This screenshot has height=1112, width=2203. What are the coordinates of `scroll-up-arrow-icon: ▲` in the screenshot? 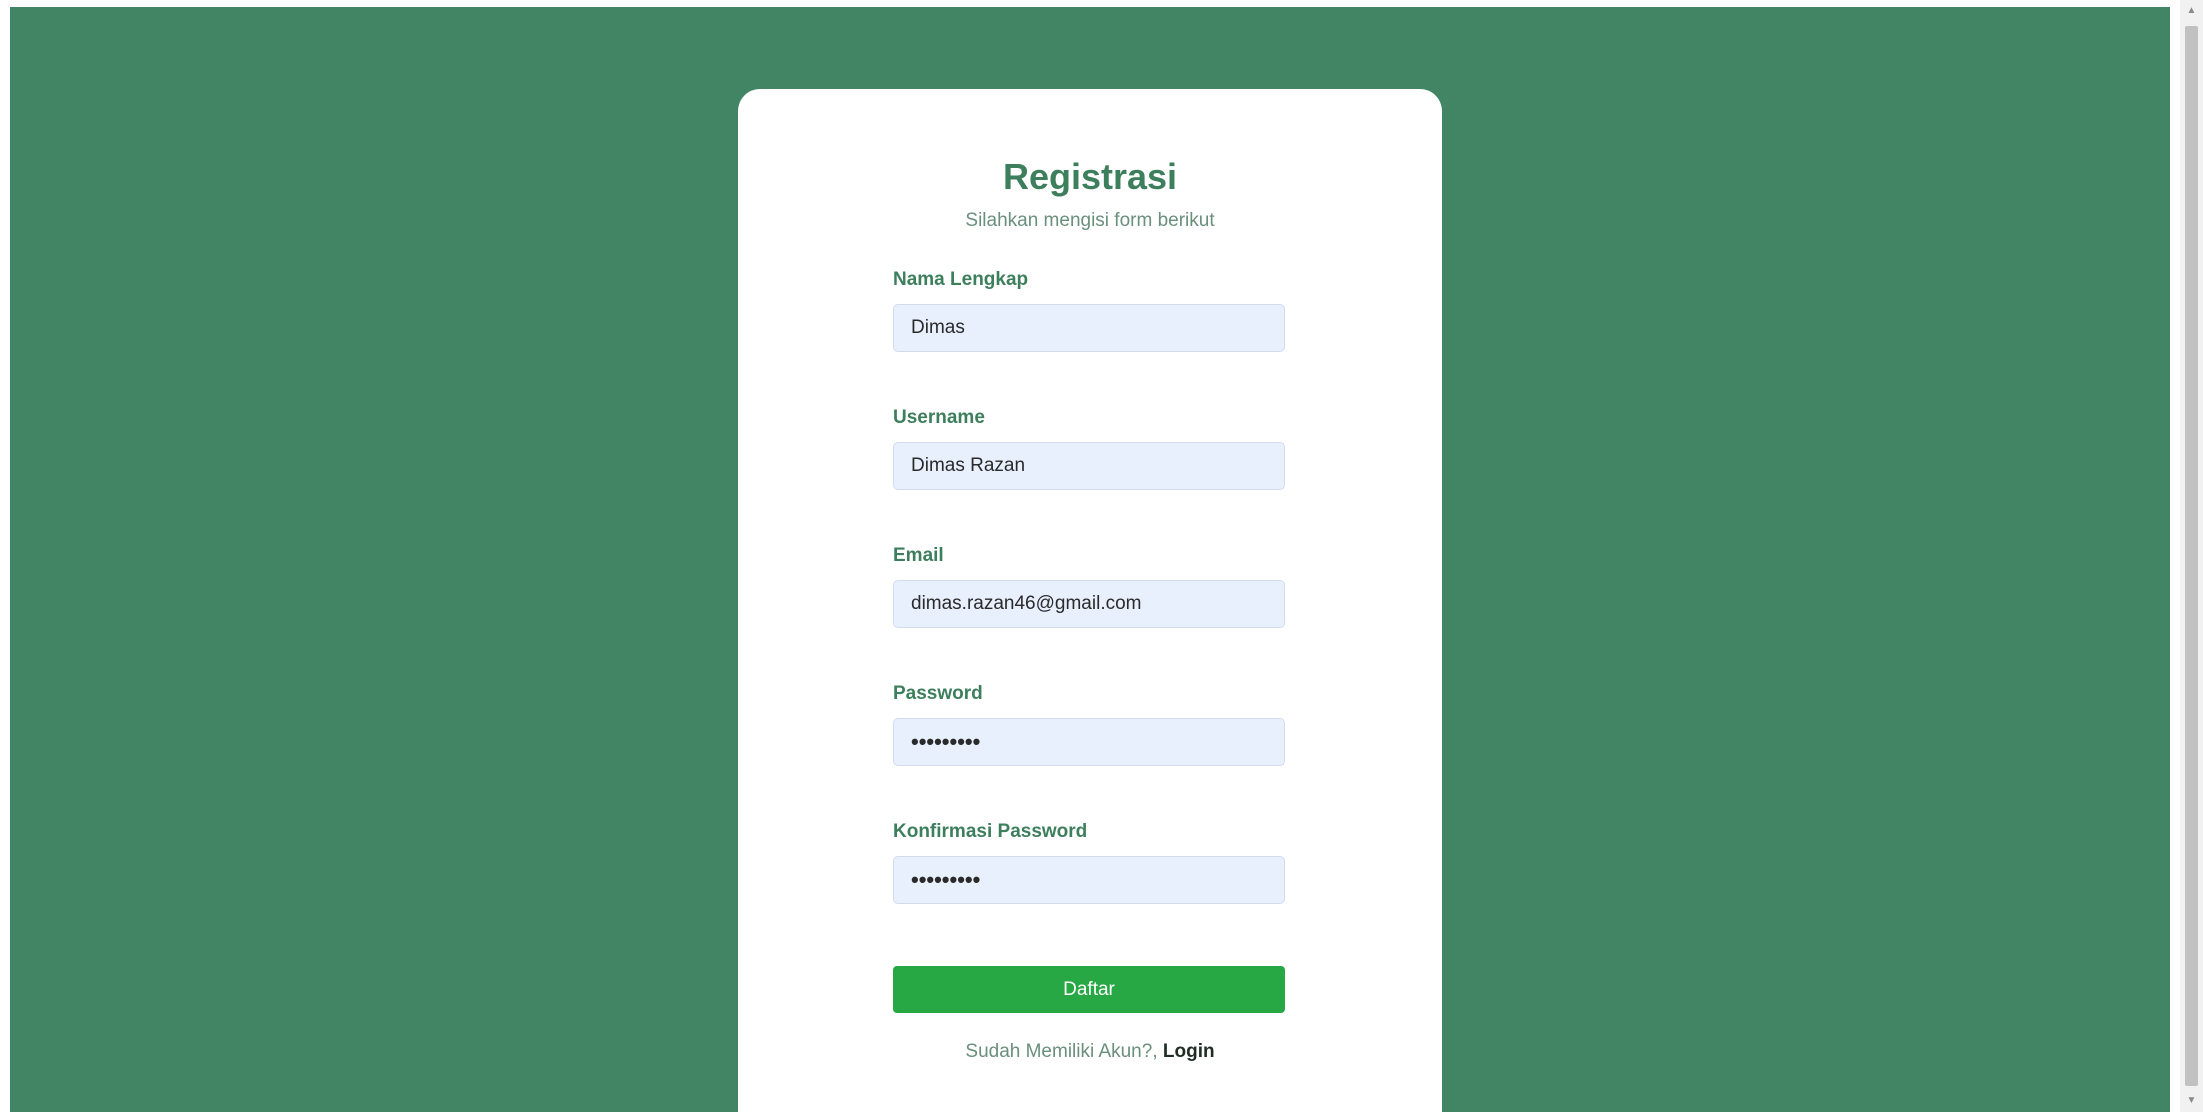 It's located at (2191, 11).